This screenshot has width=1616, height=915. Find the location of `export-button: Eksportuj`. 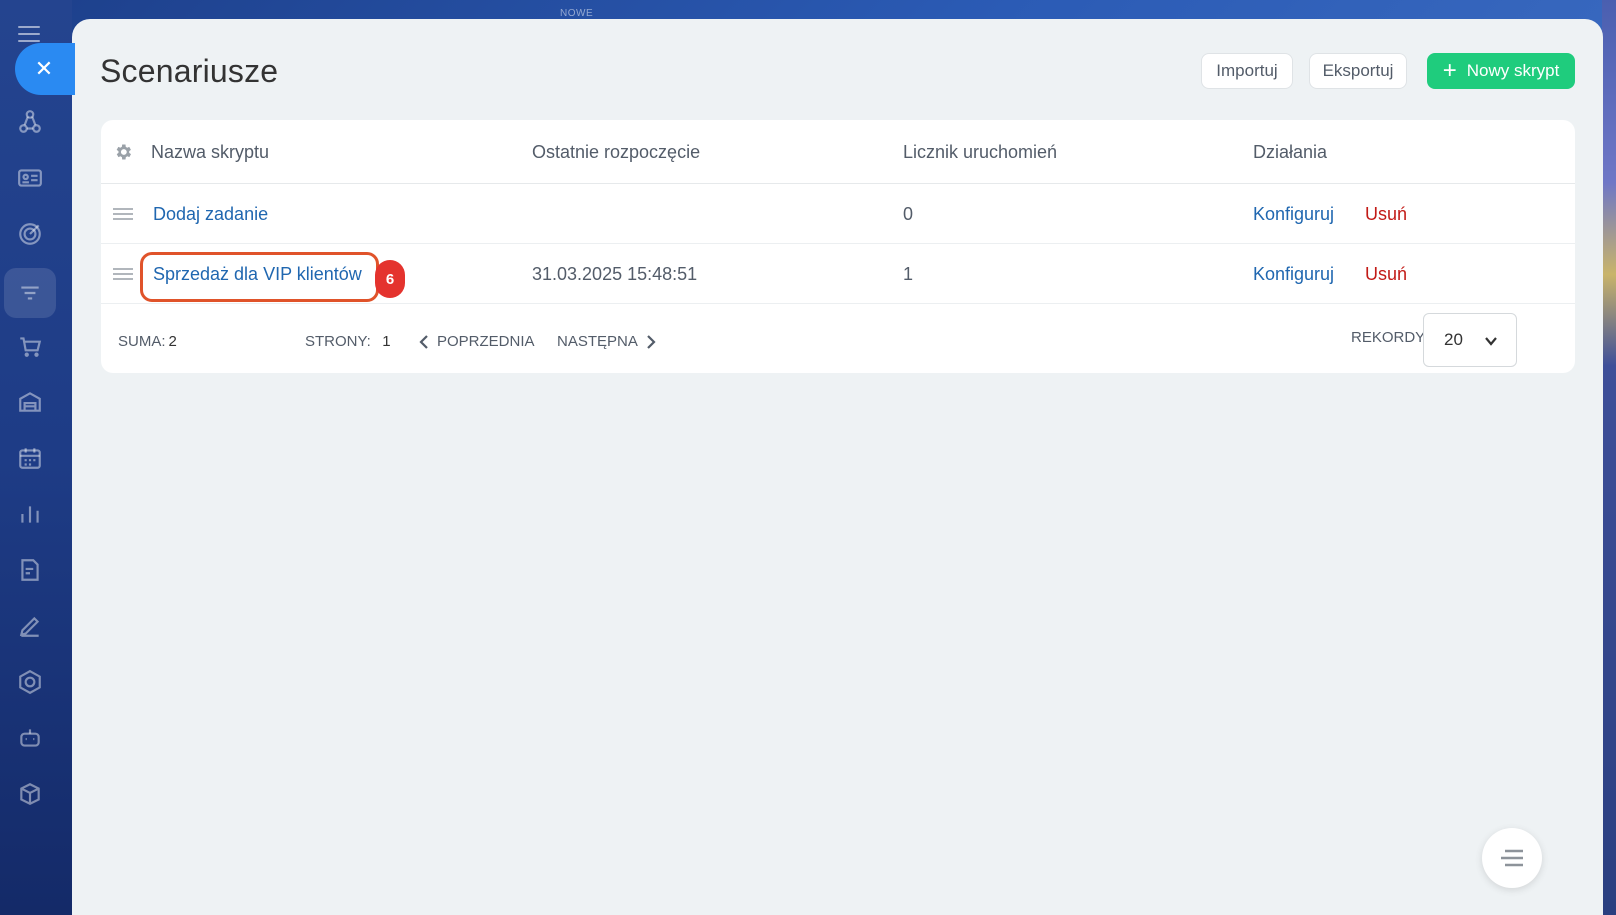

export-button: Eksportuj is located at coordinates (1358, 71).